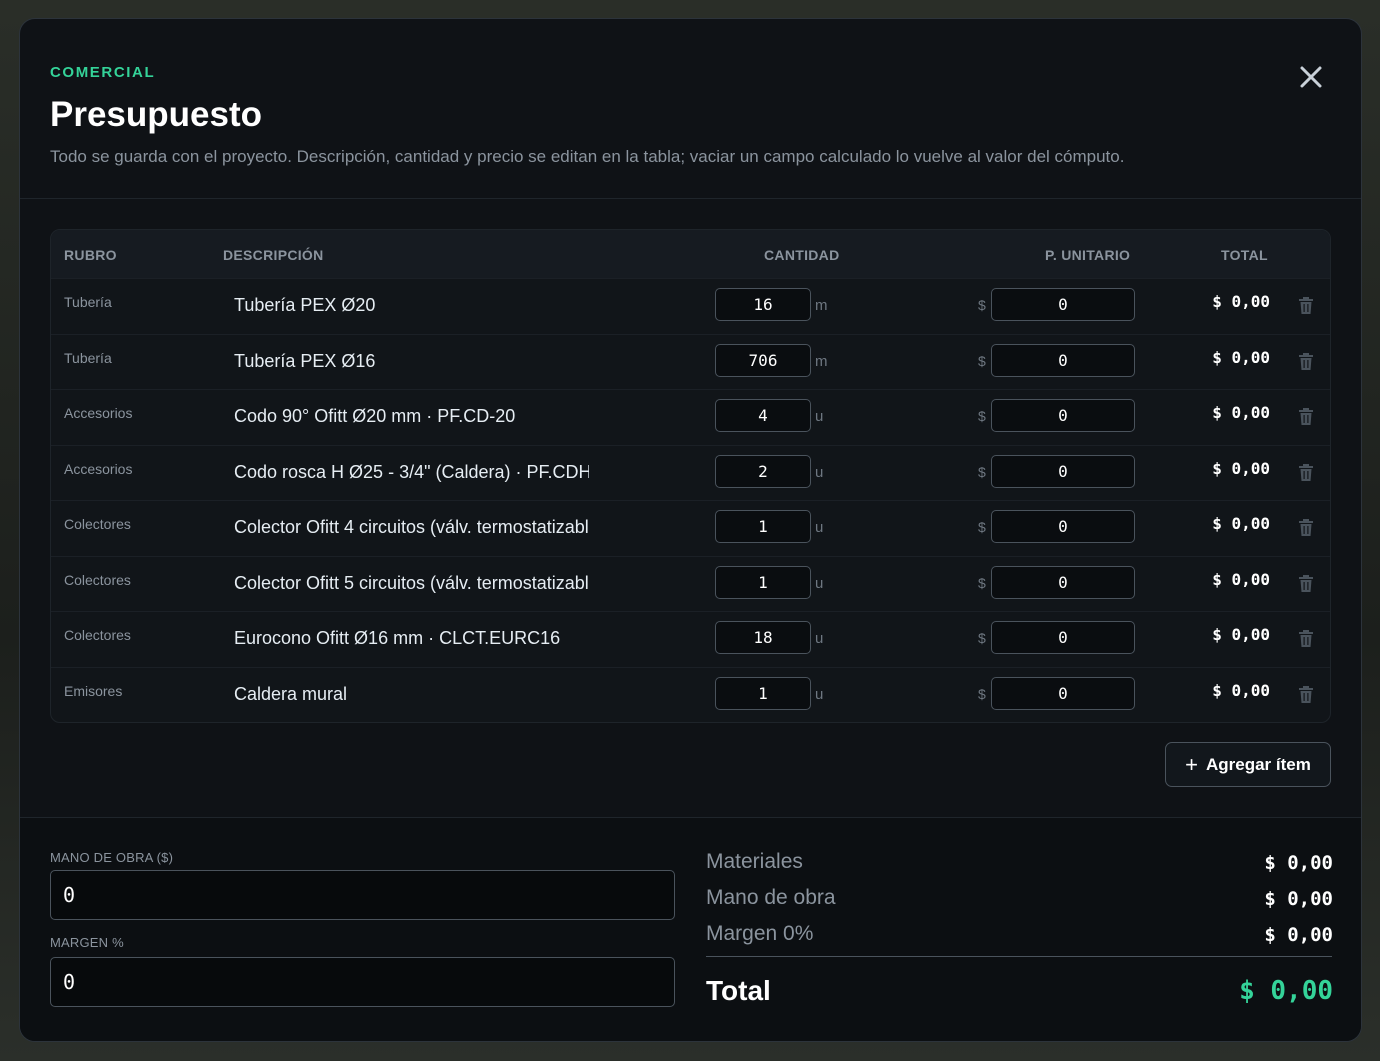  I want to click on column-header-unitario: P. UNITARIO, so click(1088, 255).